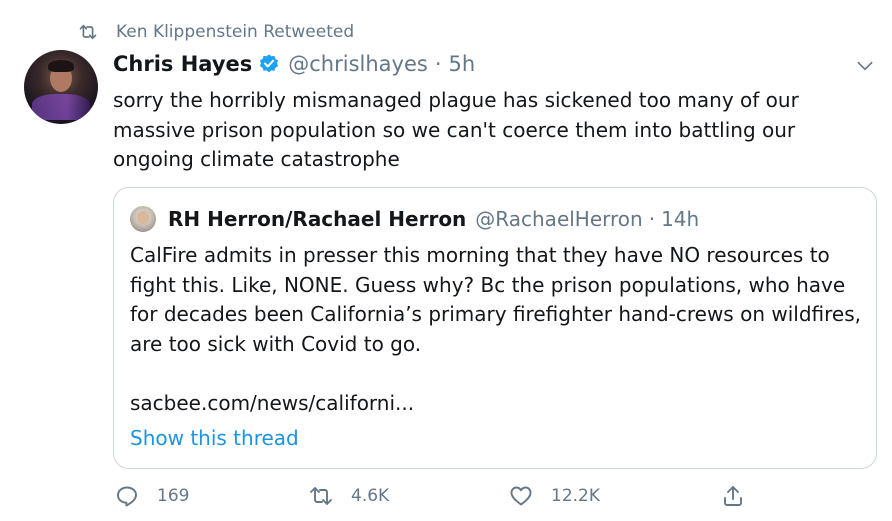  Describe the element at coordinates (349, 496) in the screenshot. I see `retweet-button: 4.6K` at that location.